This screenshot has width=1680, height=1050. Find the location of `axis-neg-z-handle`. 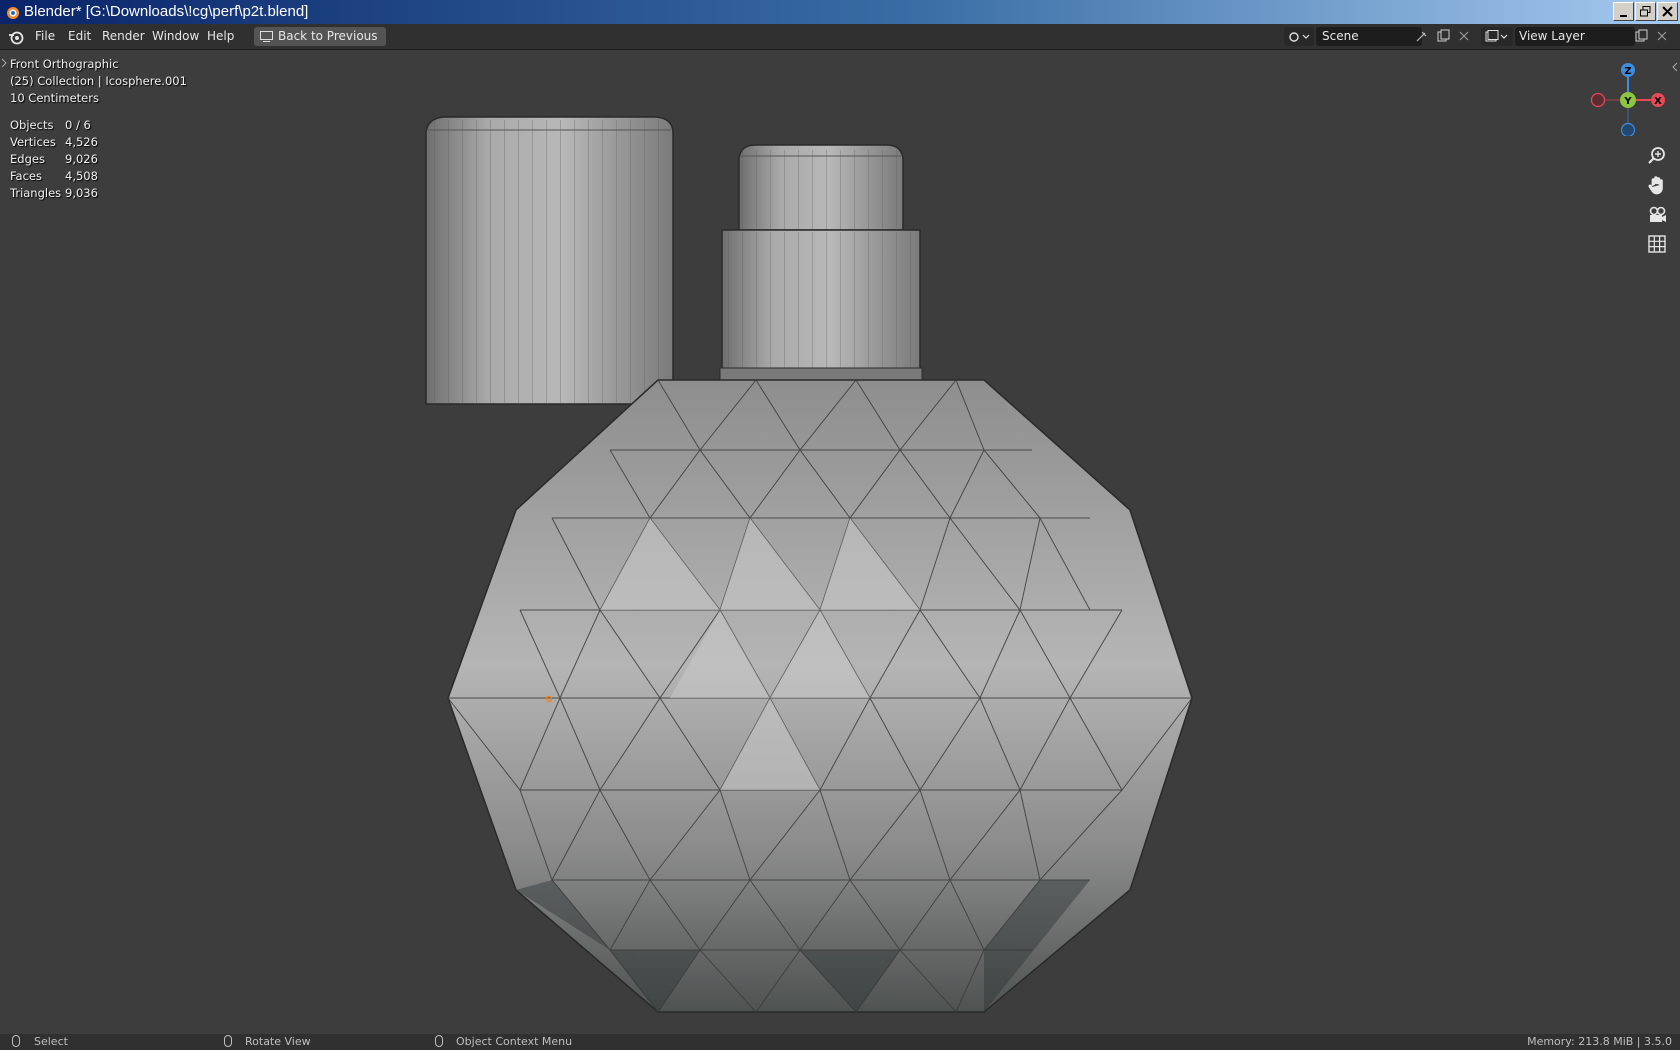

axis-neg-z-handle is located at coordinates (1628, 129).